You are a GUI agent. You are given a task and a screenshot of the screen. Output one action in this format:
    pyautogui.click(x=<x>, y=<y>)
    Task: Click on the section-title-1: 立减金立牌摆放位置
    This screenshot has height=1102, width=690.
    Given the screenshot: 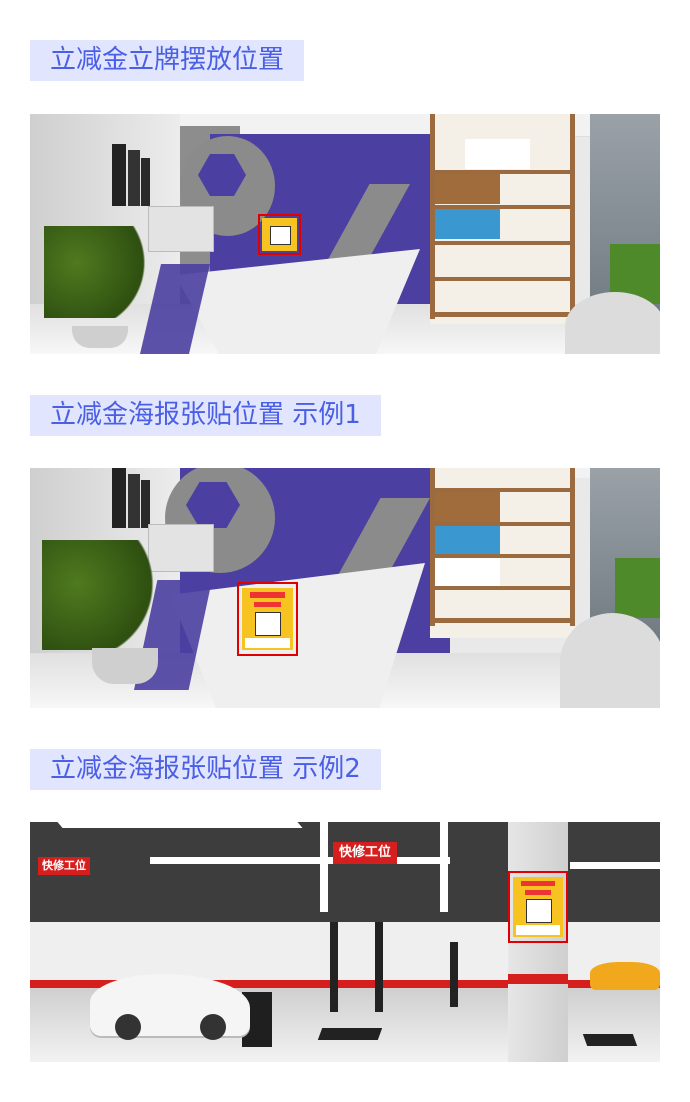 What is the action you would take?
    pyautogui.click(x=167, y=60)
    